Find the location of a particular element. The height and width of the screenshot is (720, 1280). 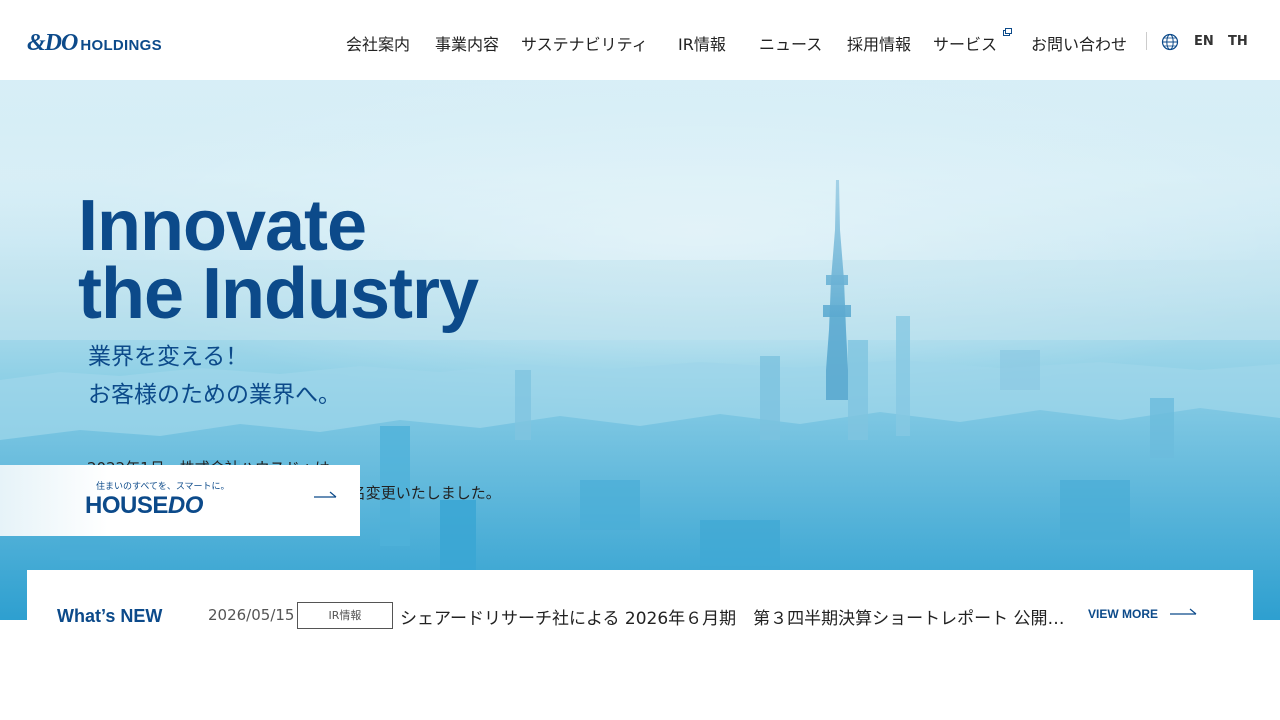

housedo-logo: HOUSEDO is located at coordinates (144, 506).